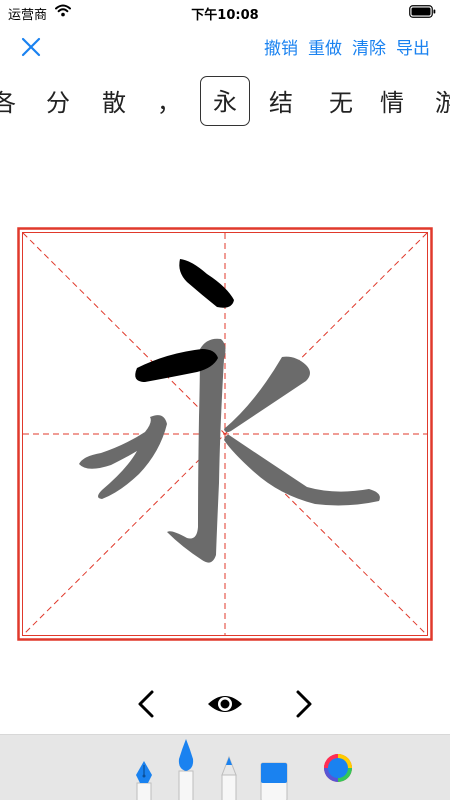 The height and width of the screenshot is (800, 450). I want to click on strip-char: 无, so click(341, 109).